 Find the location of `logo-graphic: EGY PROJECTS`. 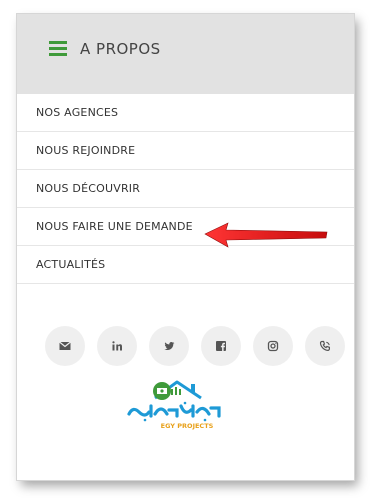

logo-graphic: EGY PROJECTS is located at coordinates (174, 405).